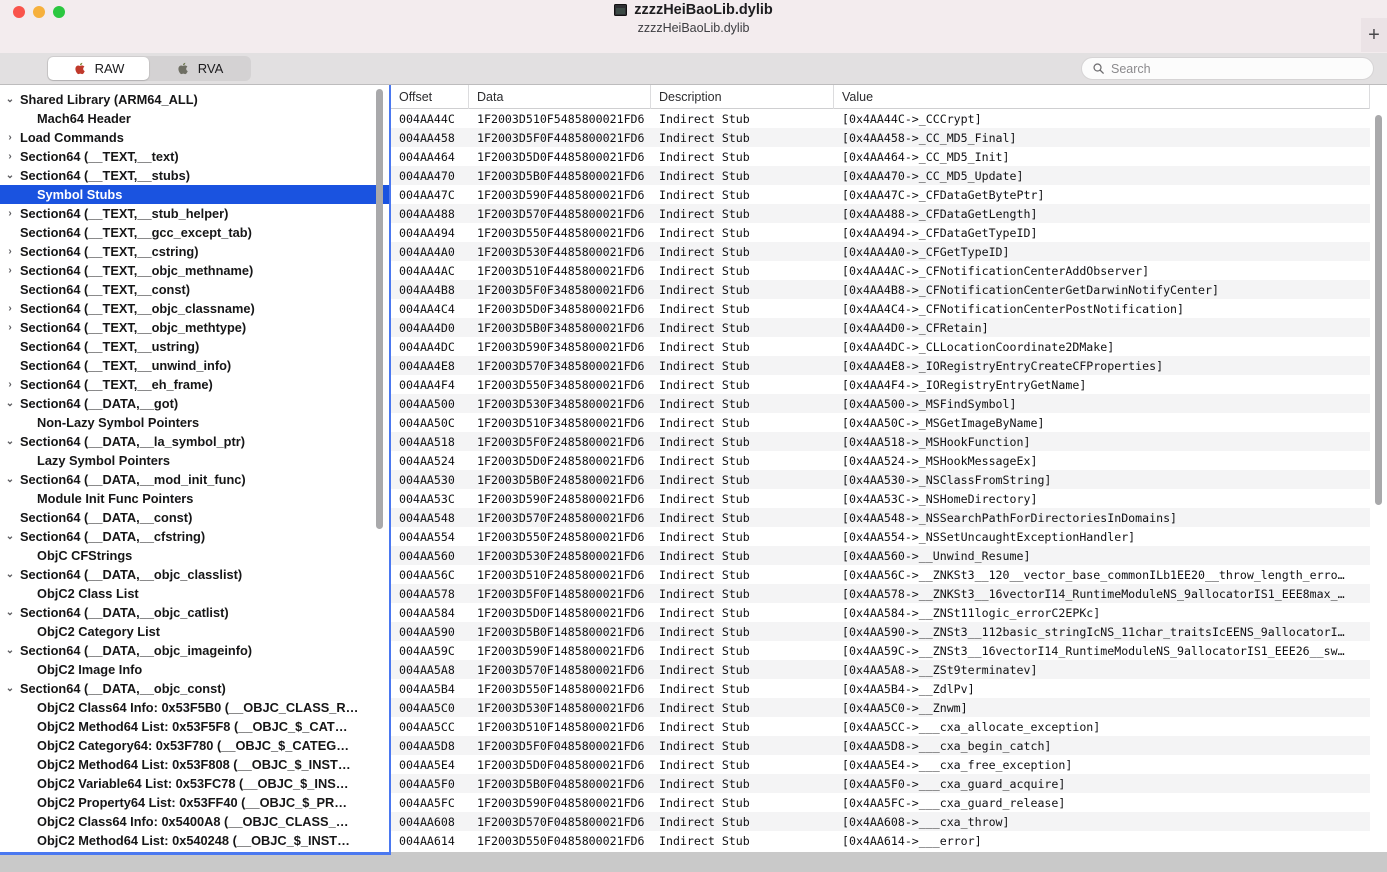  Describe the element at coordinates (194, 327) in the screenshot. I see `tree-item: › Section64 (__TEXT,__objc_methtype)` at that location.